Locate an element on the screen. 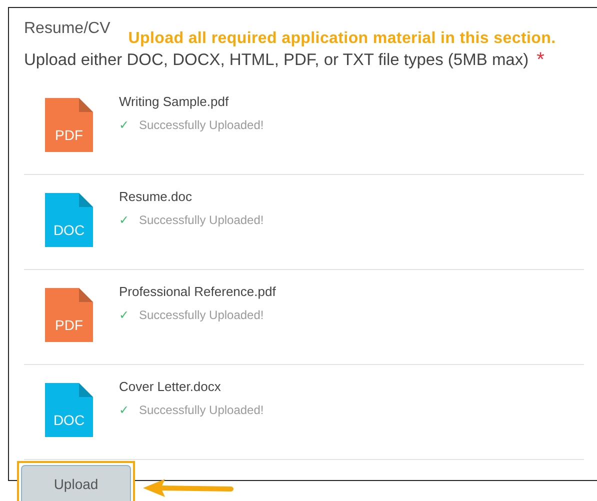 The height and width of the screenshot is (501, 597). annotation-text: Upload all required application material in this section. is located at coordinates (342, 39).